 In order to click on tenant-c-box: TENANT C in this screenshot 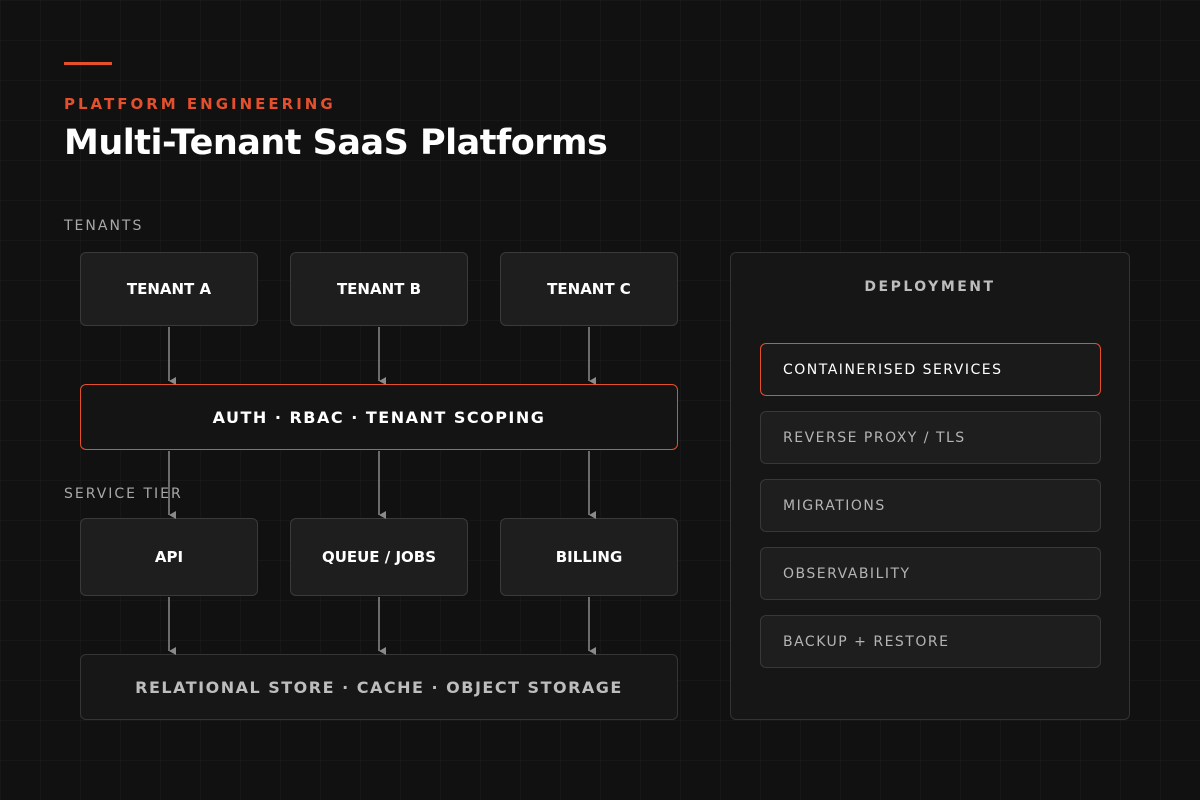, I will do `click(589, 289)`.